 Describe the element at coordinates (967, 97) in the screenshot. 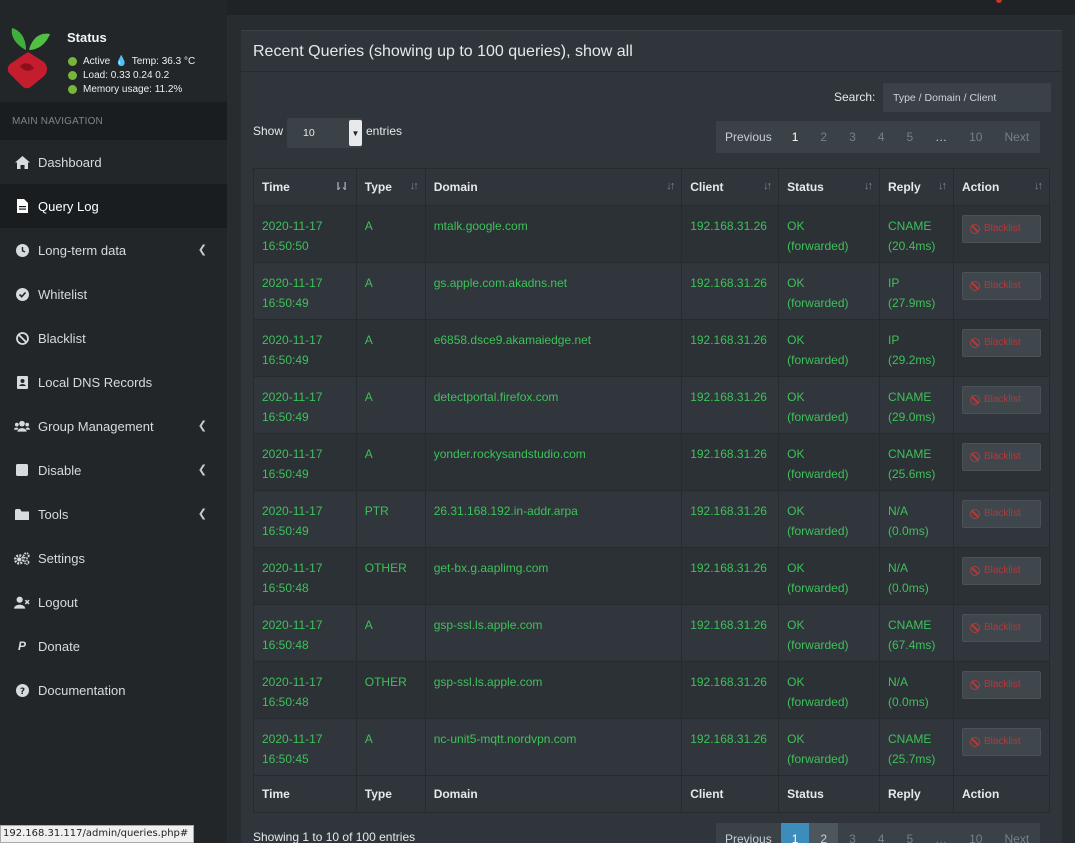

I see `search-input` at that location.